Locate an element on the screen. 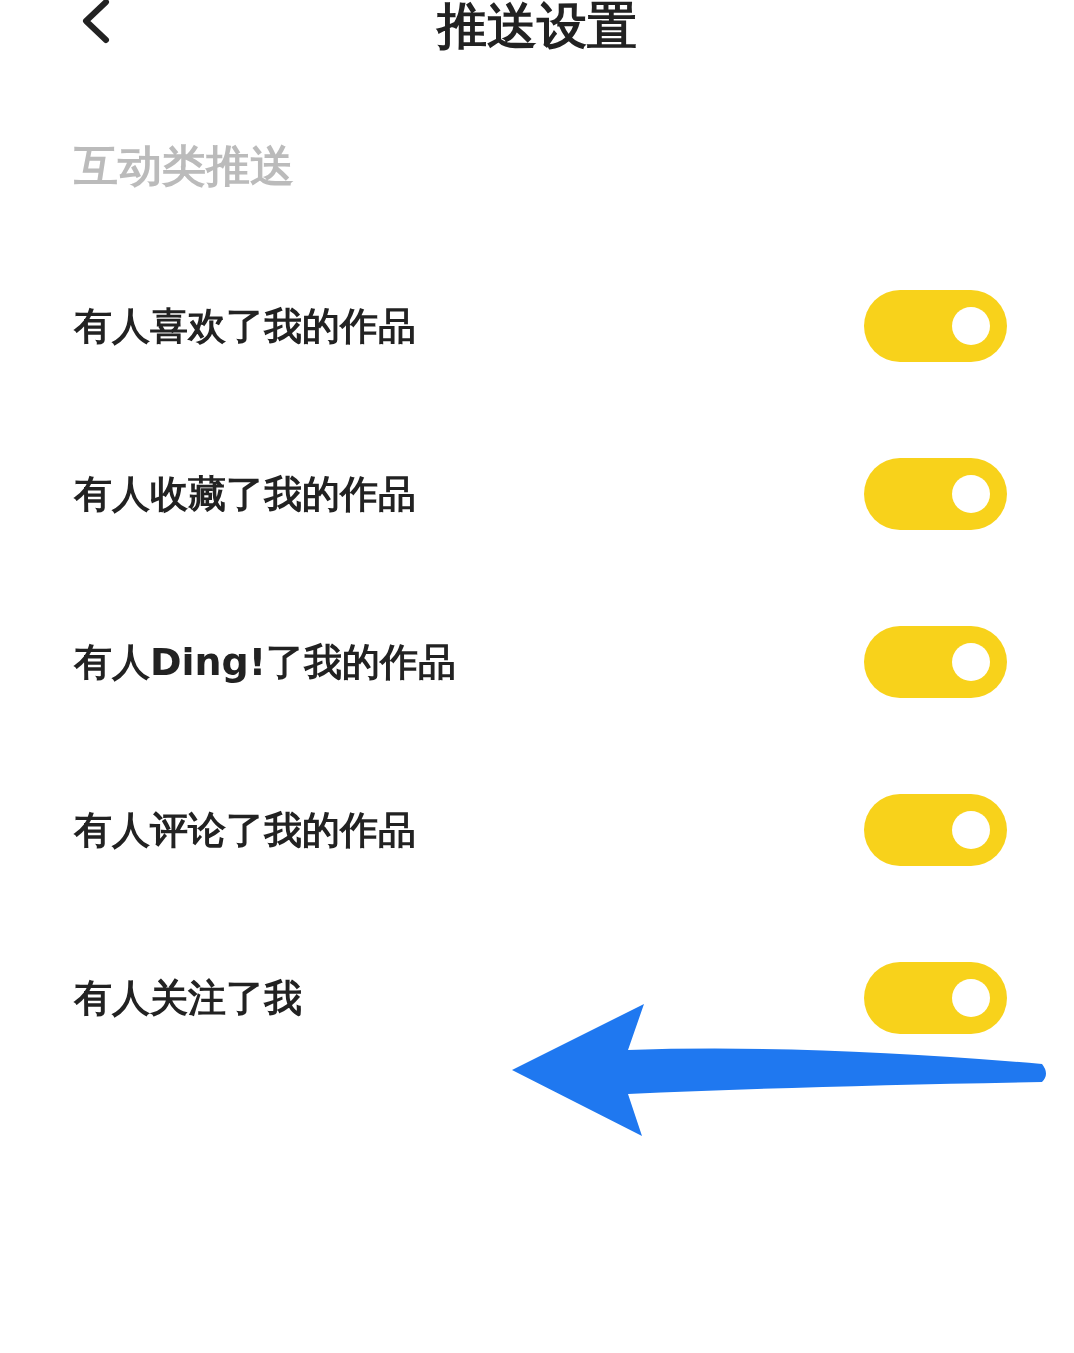 This screenshot has height=1353, width=1074. setting-label: 有人收藏了我的作品 is located at coordinates (245, 494).